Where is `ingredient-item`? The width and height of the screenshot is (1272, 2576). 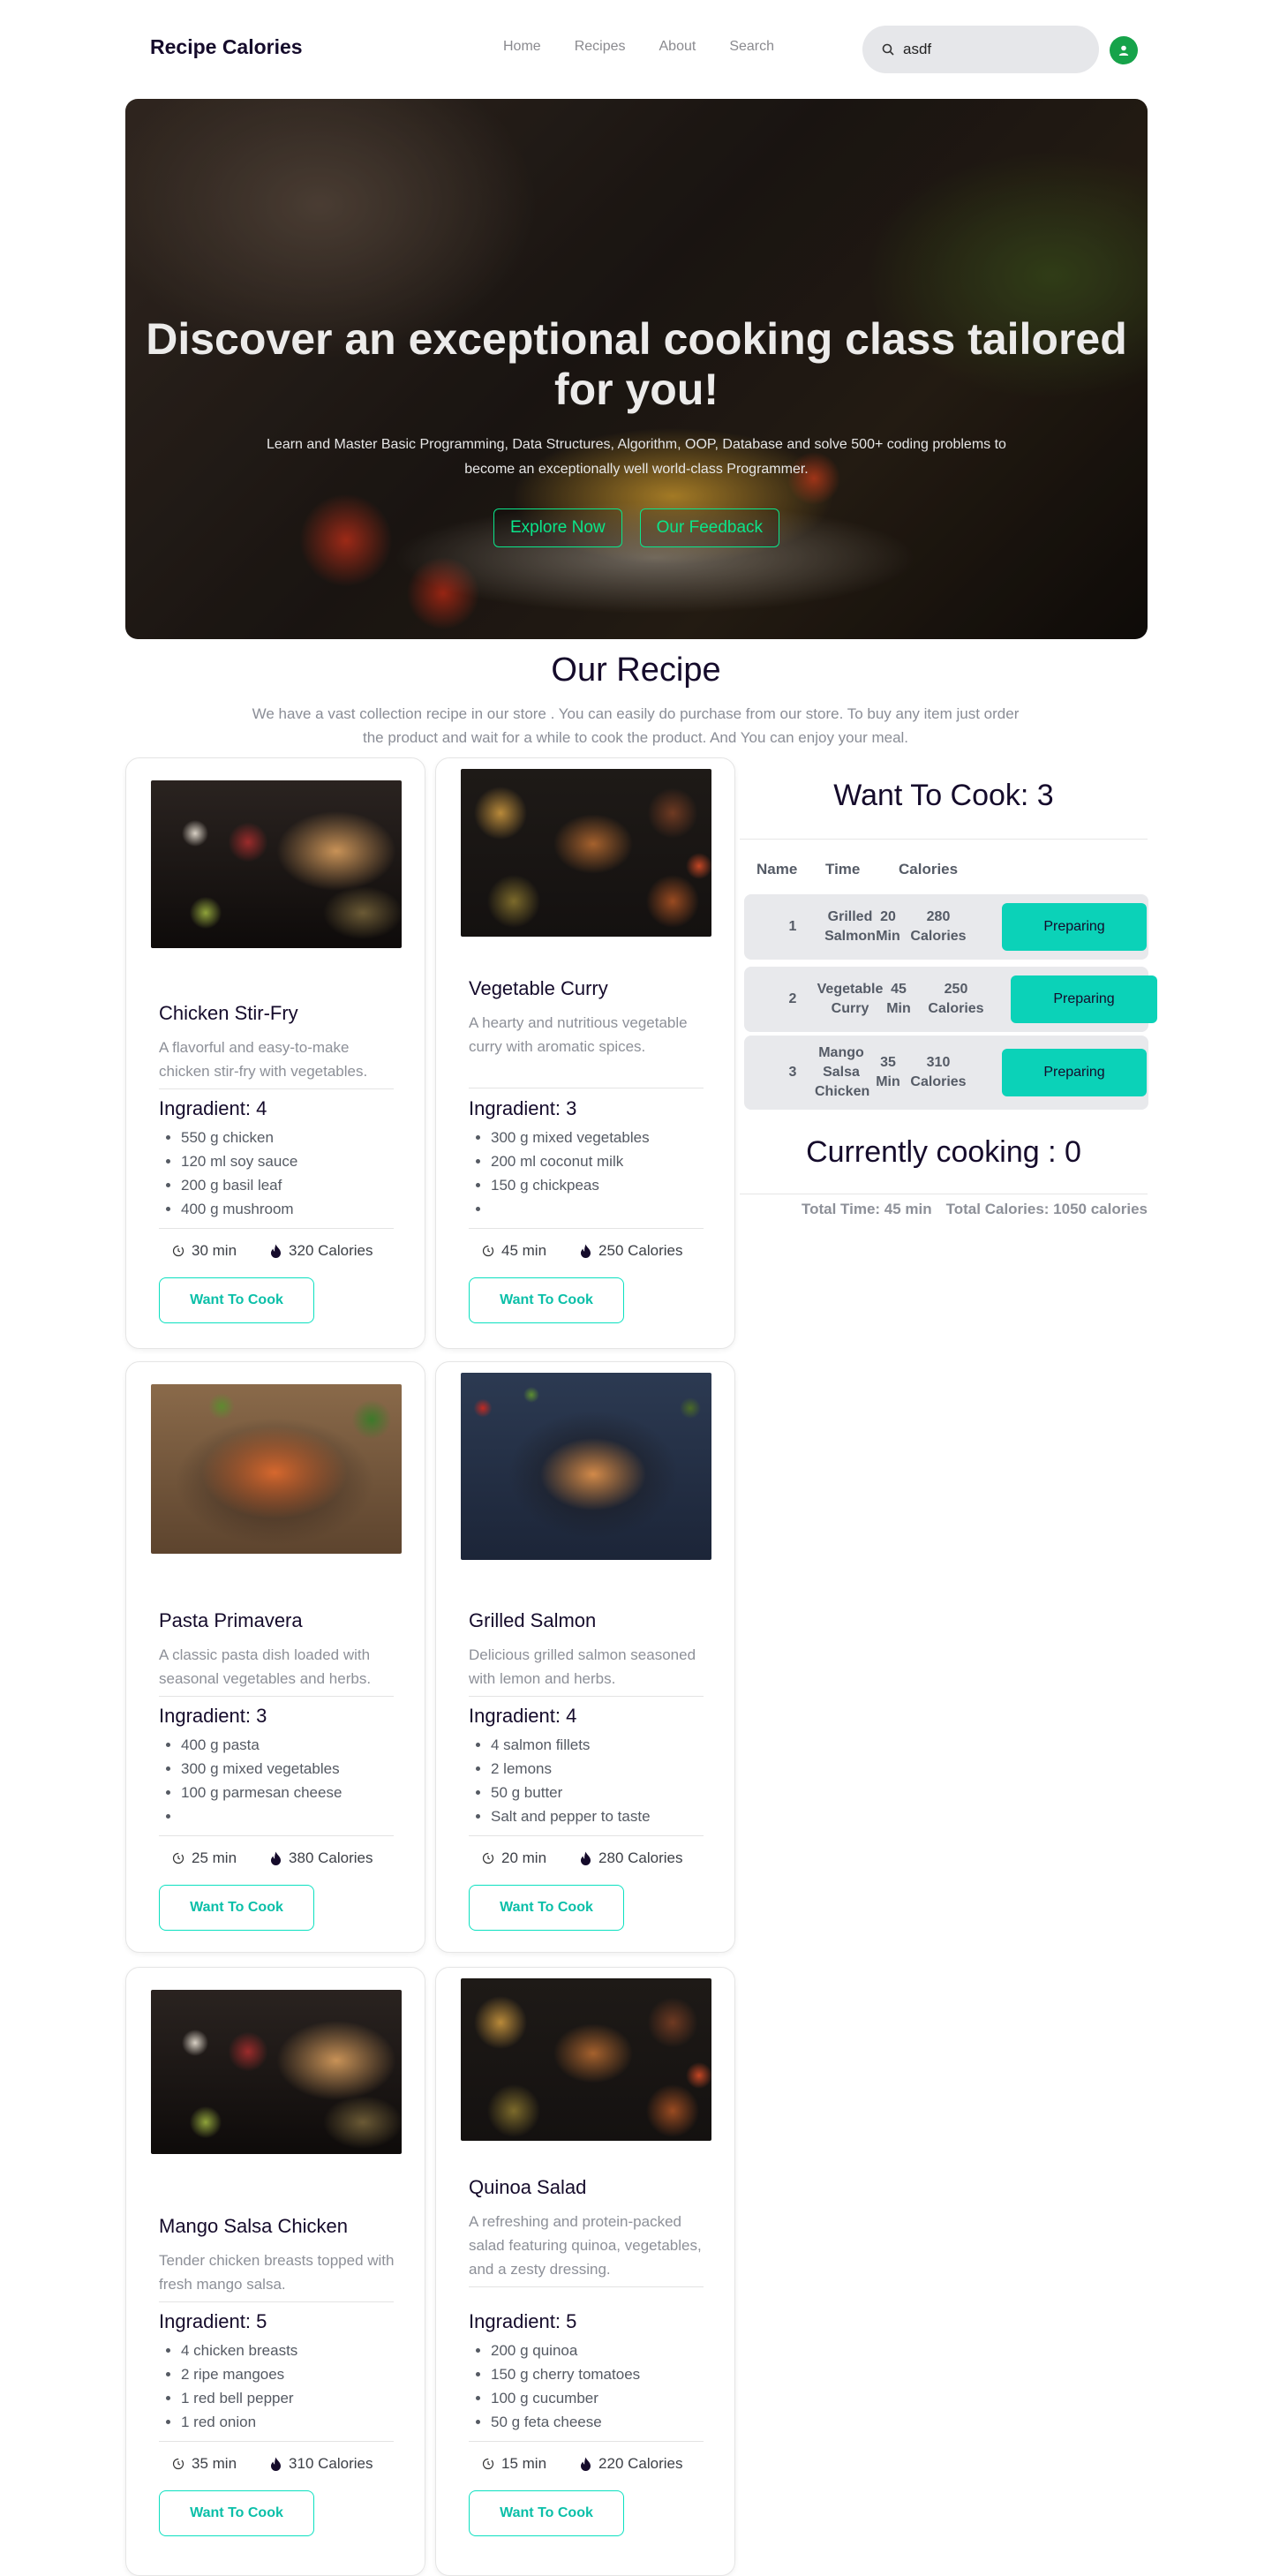 ingredient-item is located at coordinates (291, 1816).